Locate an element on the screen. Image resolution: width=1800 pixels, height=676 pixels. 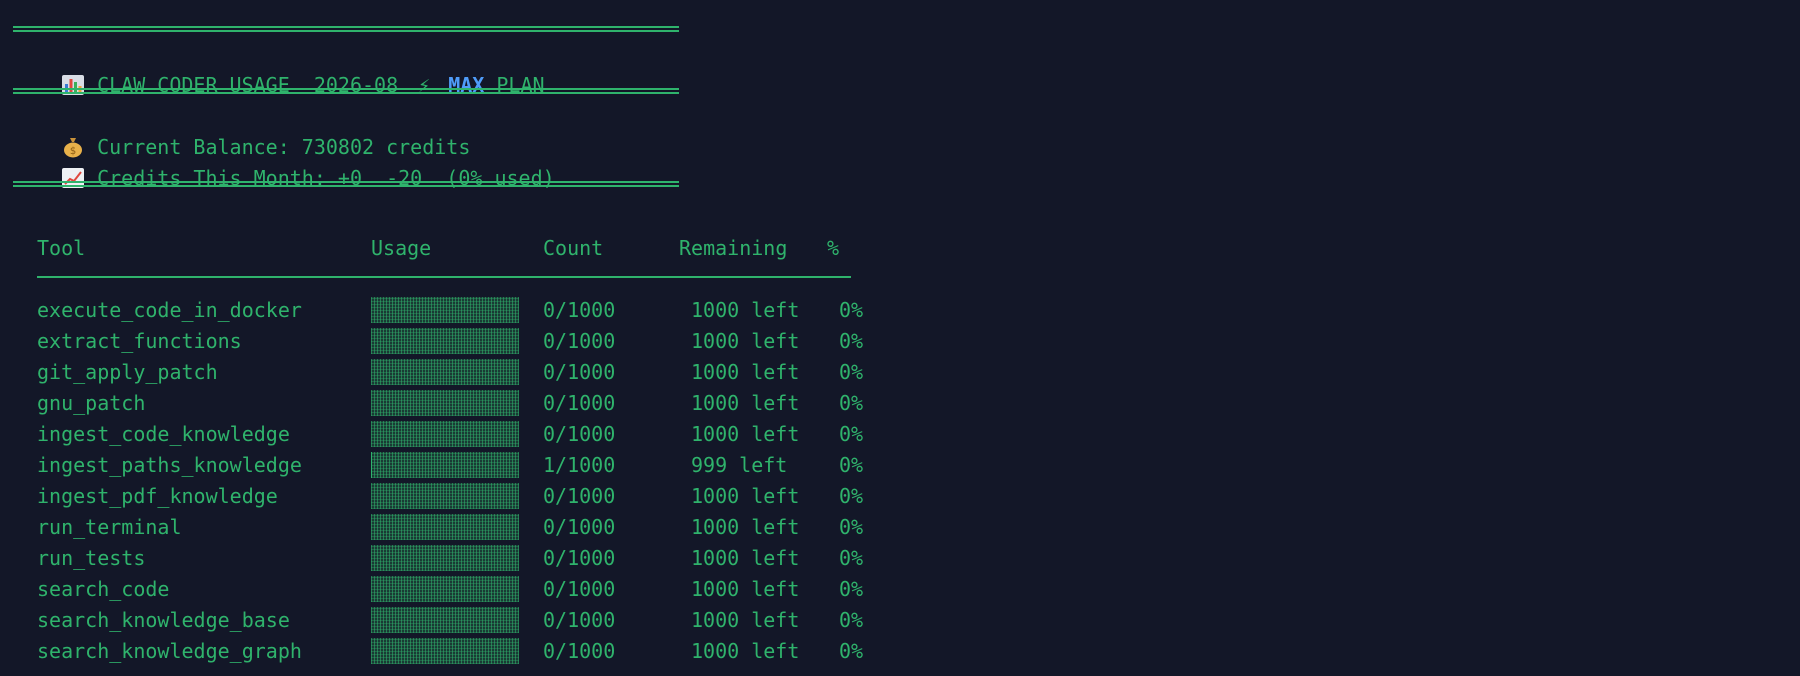
table-row: search_code 0/1000 1000 left 0% is located at coordinates (450, 589).